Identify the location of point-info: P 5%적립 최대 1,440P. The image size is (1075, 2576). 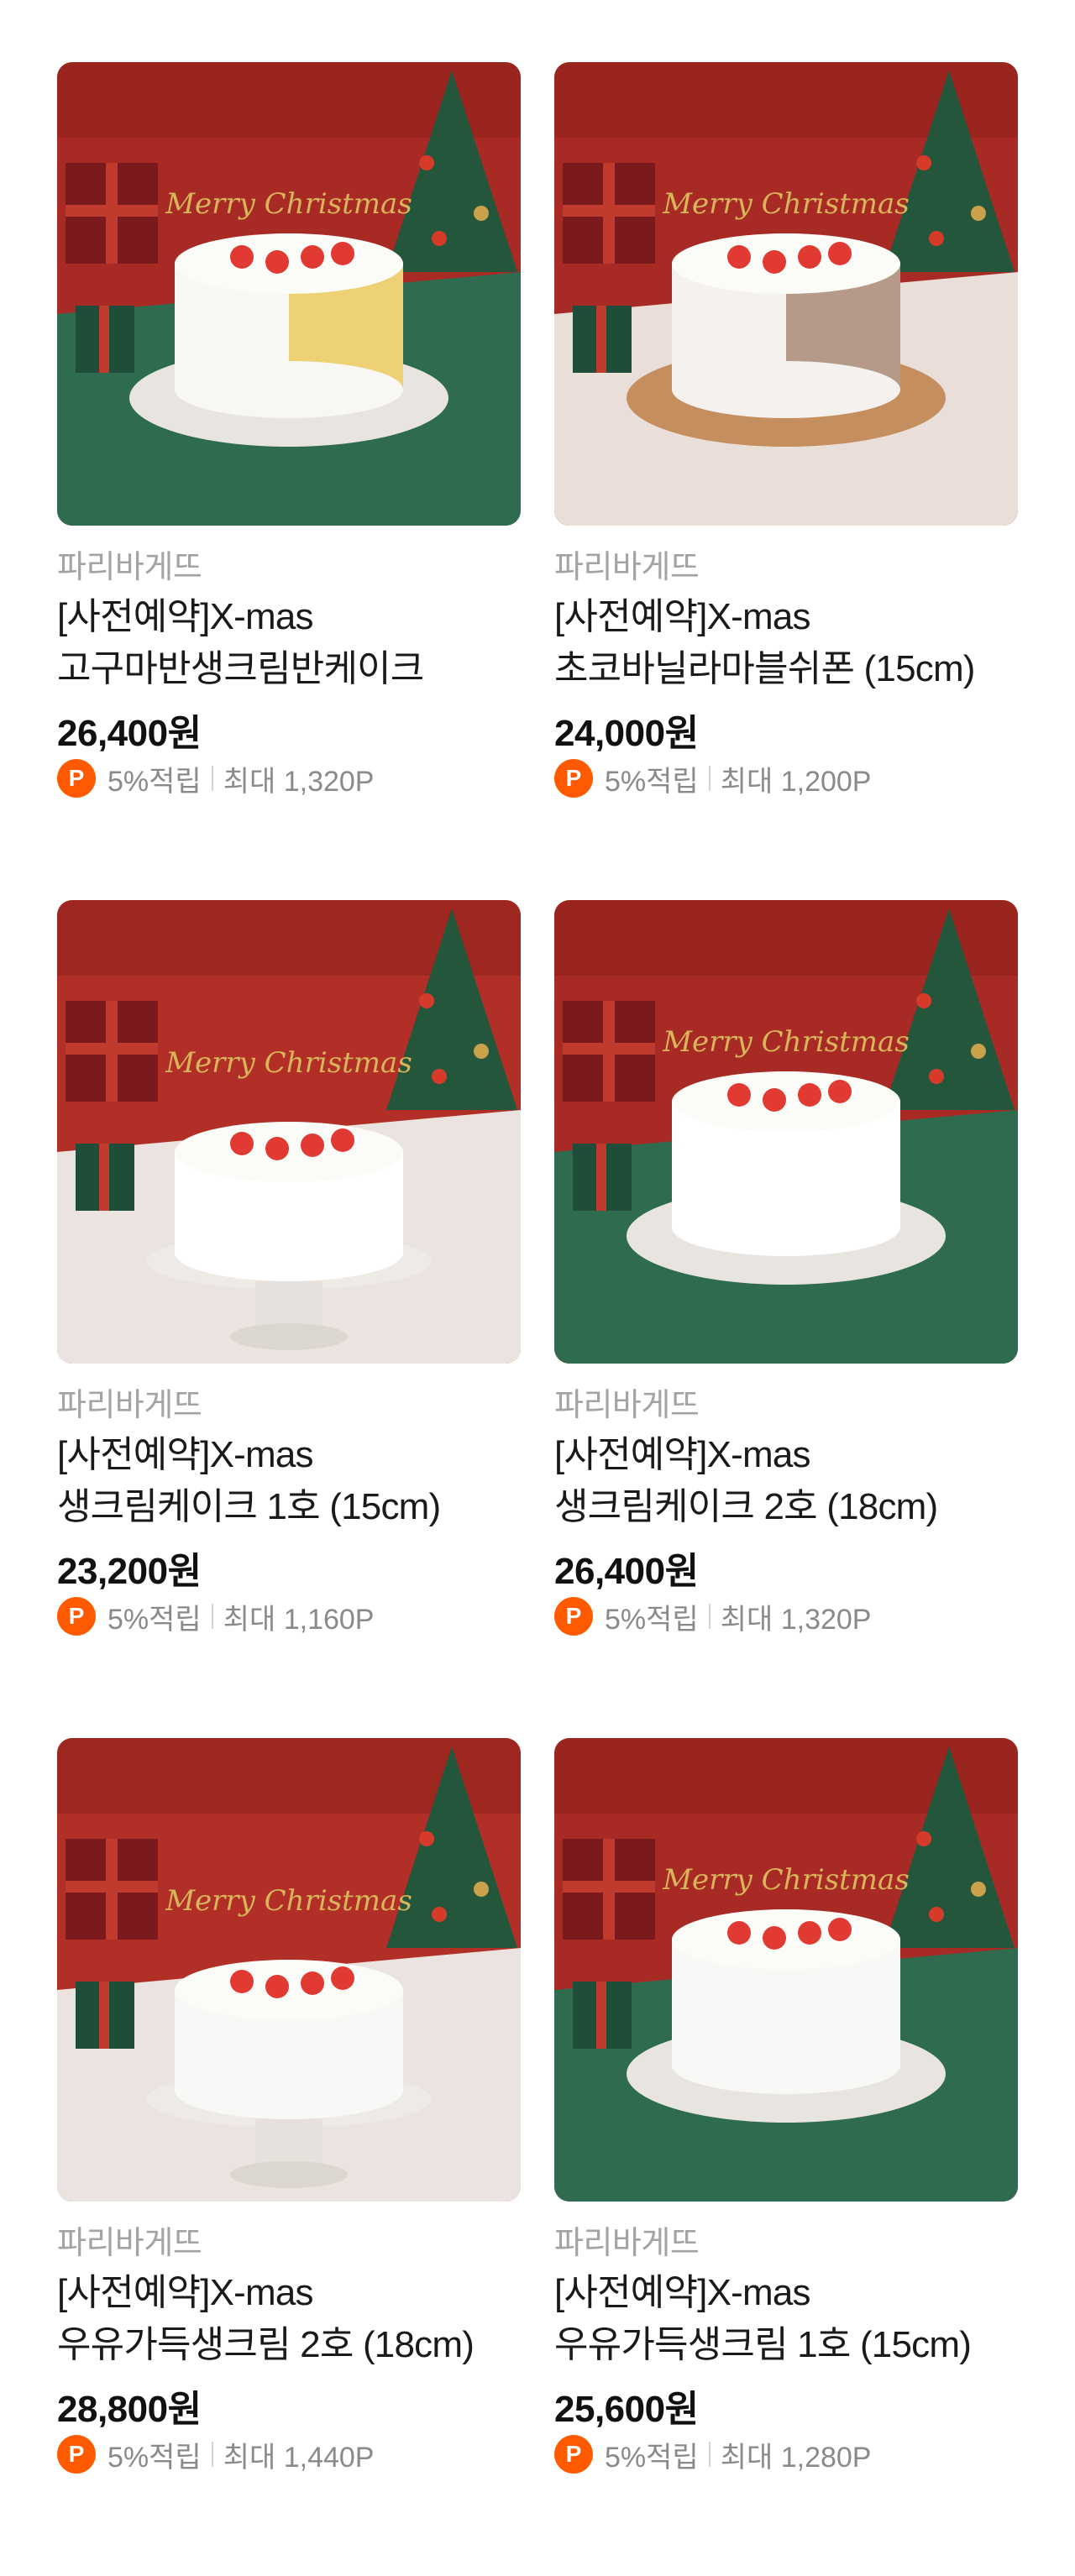
(289, 2455).